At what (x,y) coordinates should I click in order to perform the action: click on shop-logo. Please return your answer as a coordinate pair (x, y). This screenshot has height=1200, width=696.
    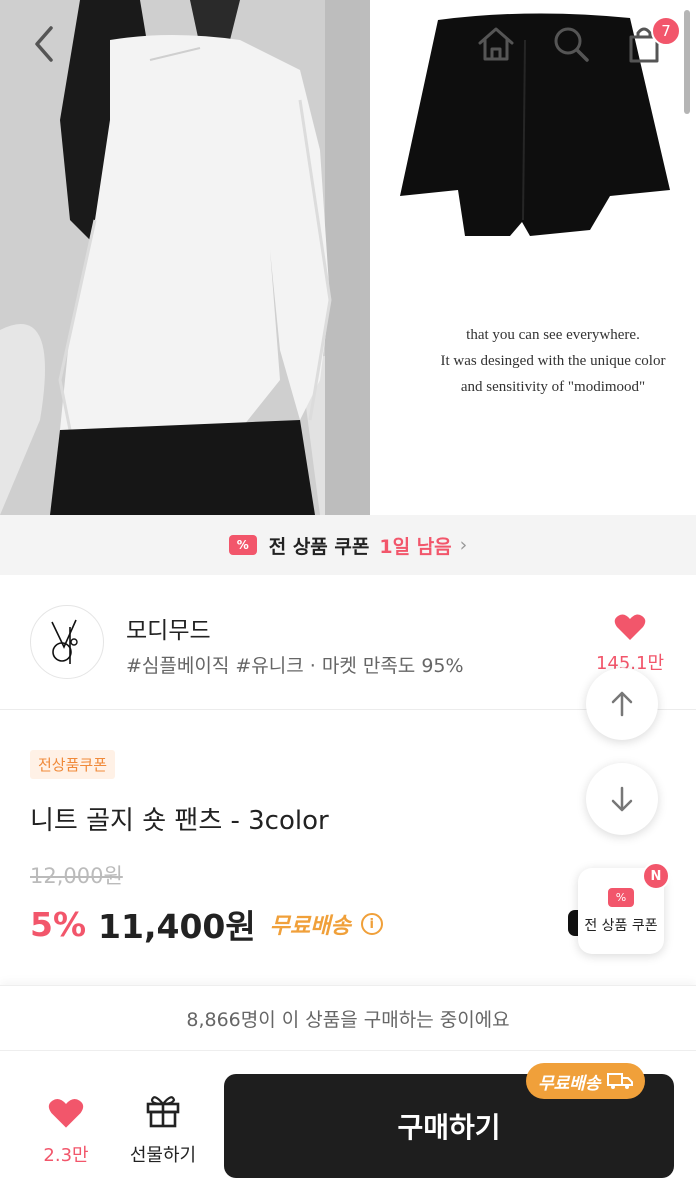
    Looking at the image, I should click on (67, 642).